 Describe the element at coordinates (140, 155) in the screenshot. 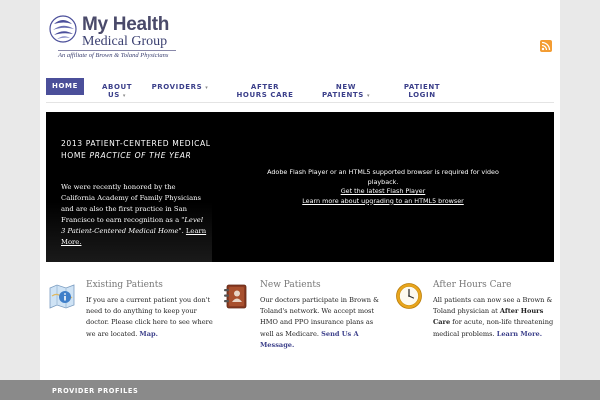

I see `hero-title-emphasis: PRACTICE OF THE YEAR` at that location.